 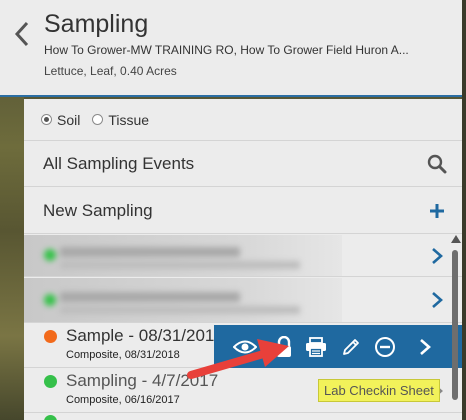 I want to click on scrollbar-thumb, so click(x=455, y=325).